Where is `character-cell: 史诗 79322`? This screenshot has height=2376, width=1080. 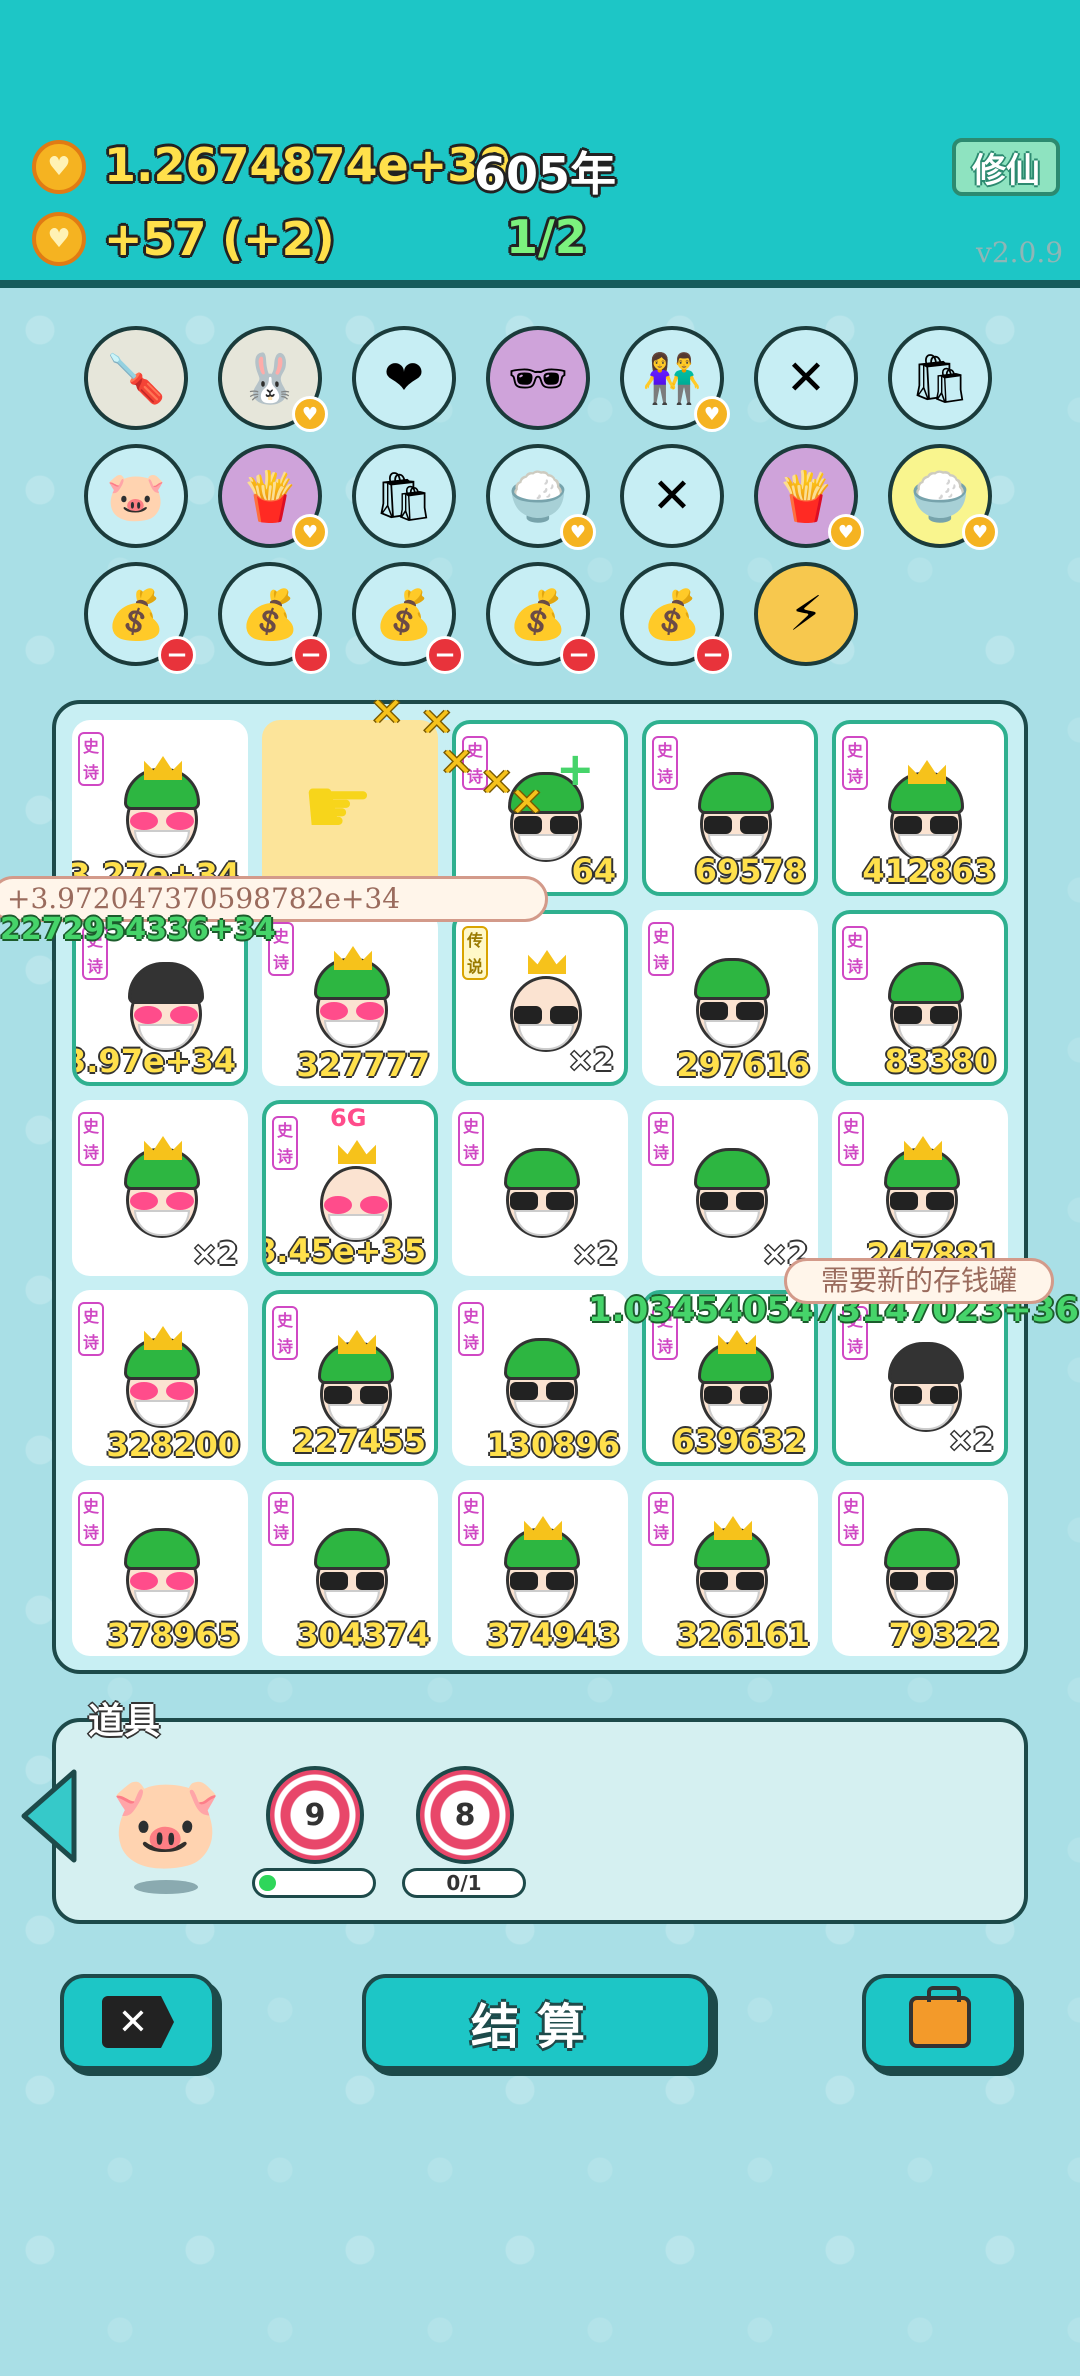 character-cell: 史诗 79322 is located at coordinates (920, 1568).